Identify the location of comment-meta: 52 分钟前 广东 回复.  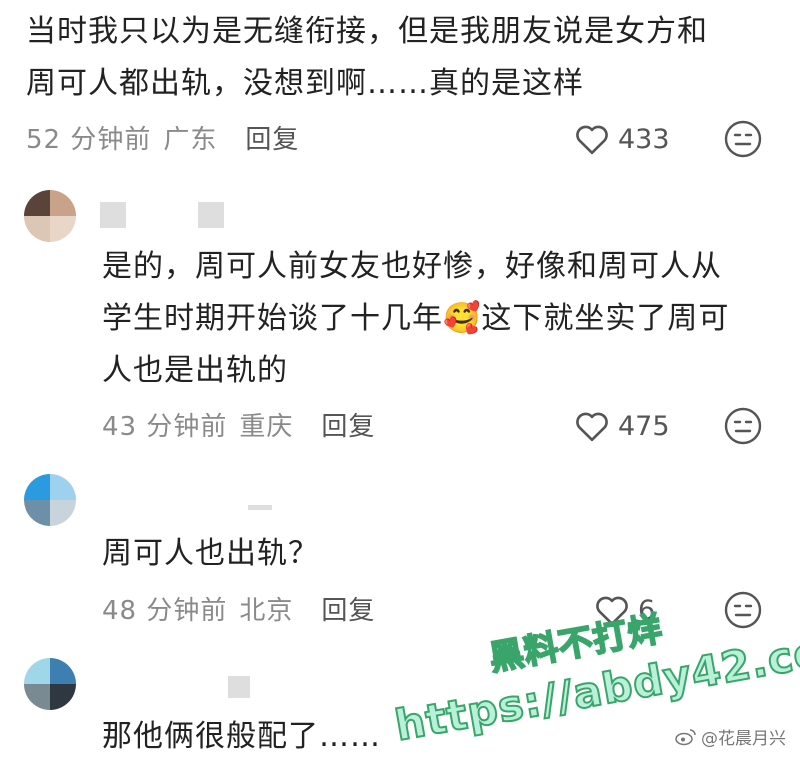
(162, 137).